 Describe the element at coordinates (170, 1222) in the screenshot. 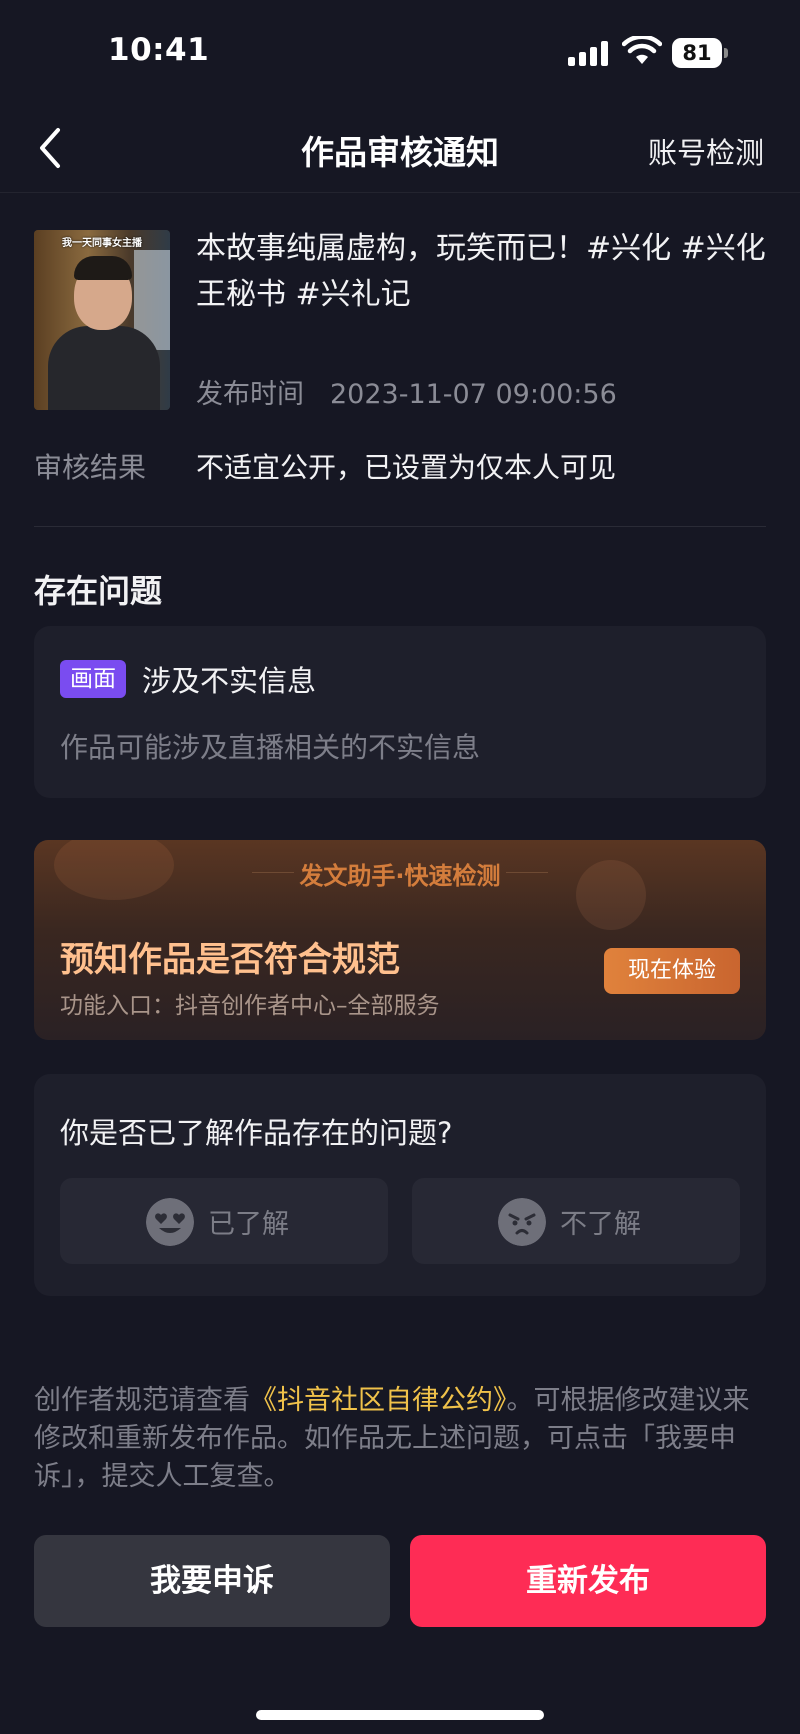

I see `heart-eyes-face-icon` at that location.